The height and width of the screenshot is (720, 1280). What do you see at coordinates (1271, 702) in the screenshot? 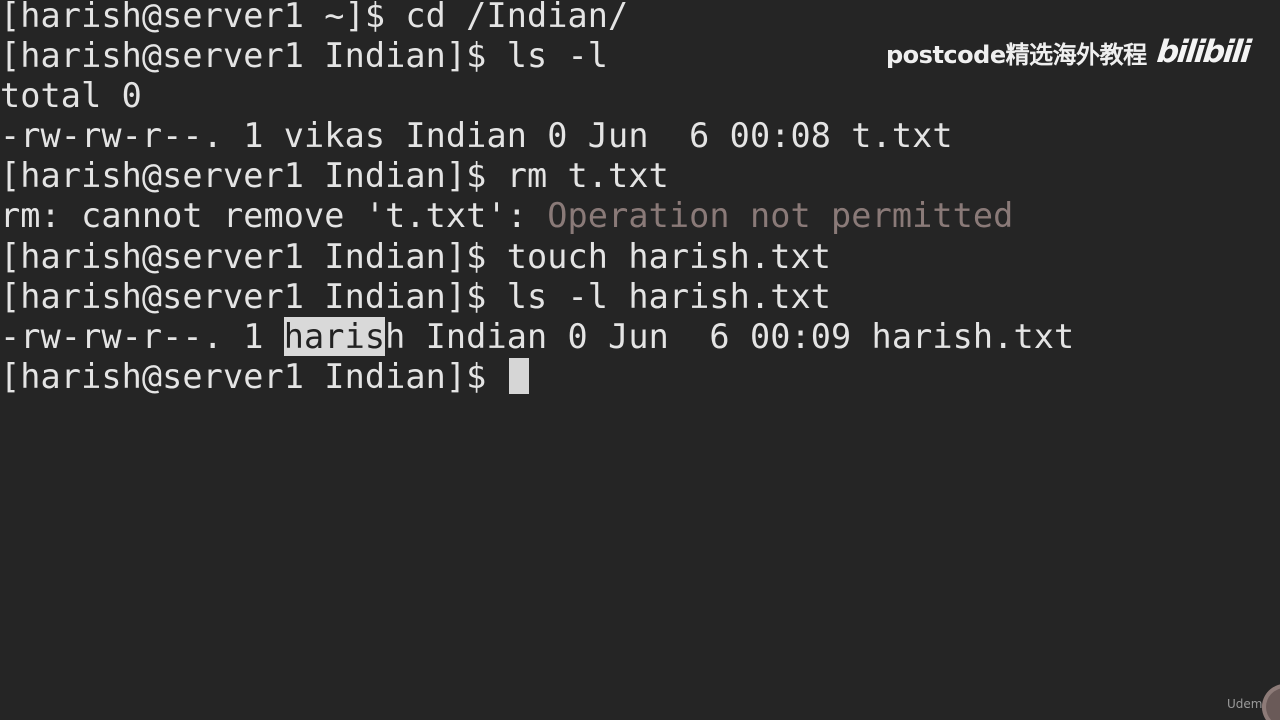
I see `corner-badge-icon` at bounding box center [1271, 702].